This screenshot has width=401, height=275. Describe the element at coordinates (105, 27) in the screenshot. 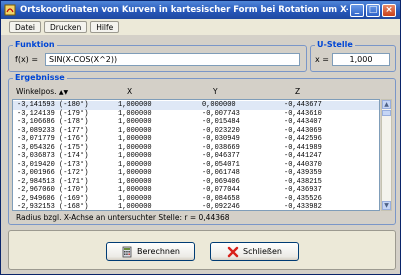

I see `menu-hilfe: Hilfe` at that location.